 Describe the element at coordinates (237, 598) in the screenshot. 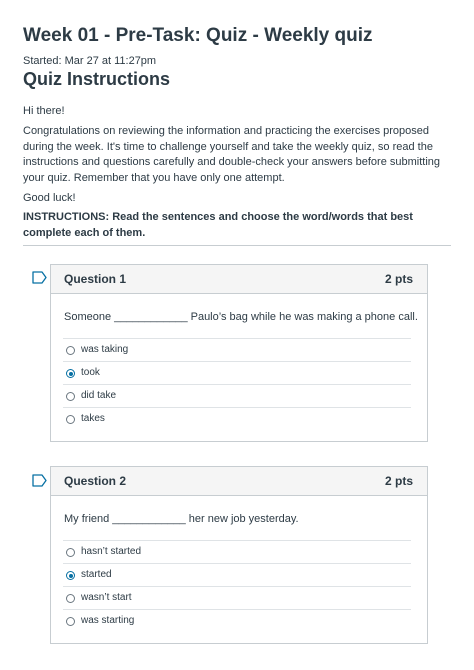

I see `answer-option: wasn’t start` at that location.